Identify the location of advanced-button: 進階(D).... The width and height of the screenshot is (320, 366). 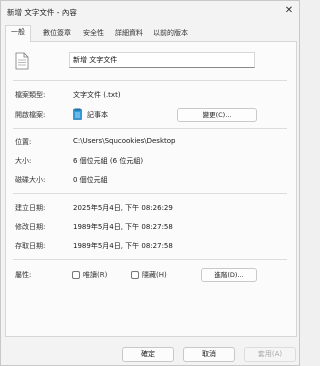
(229, 275).